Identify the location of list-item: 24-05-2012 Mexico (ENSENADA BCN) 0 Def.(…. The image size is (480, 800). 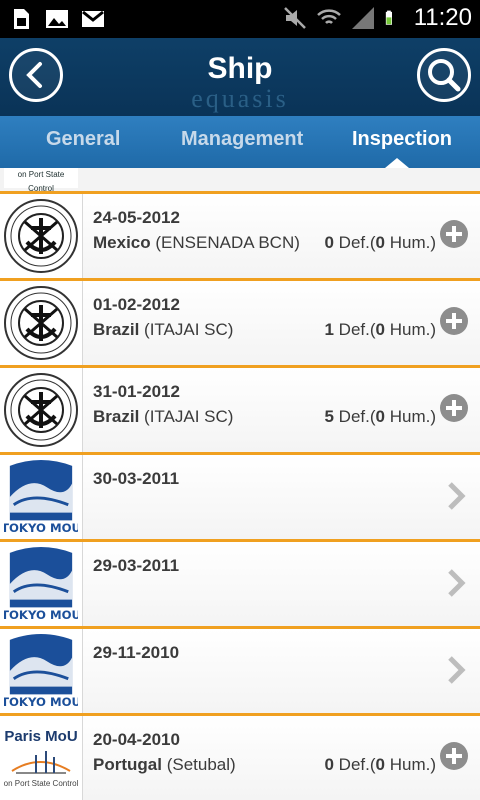
(240, 237).